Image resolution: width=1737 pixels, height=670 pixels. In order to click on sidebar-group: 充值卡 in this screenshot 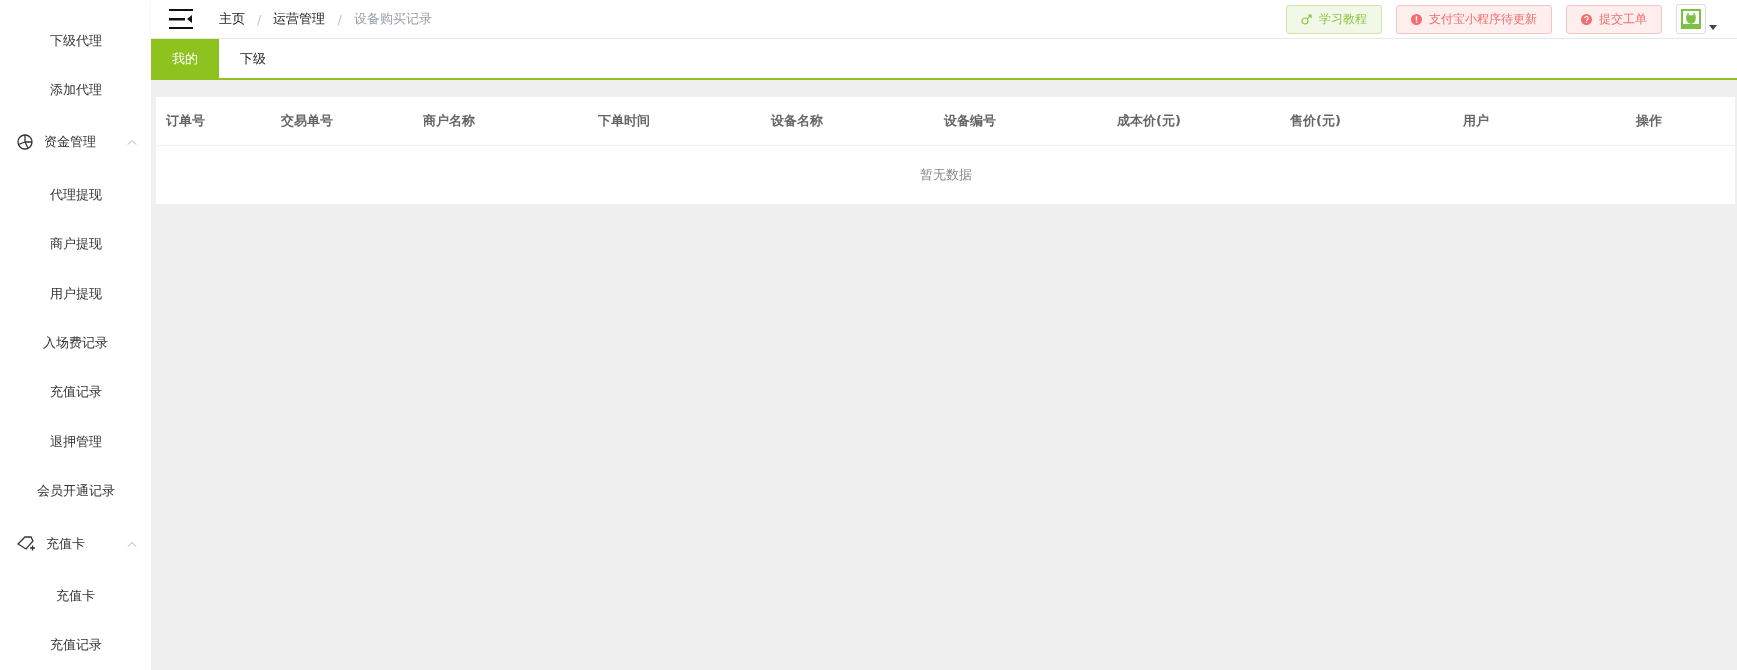, I will do `click(75, 543)`.